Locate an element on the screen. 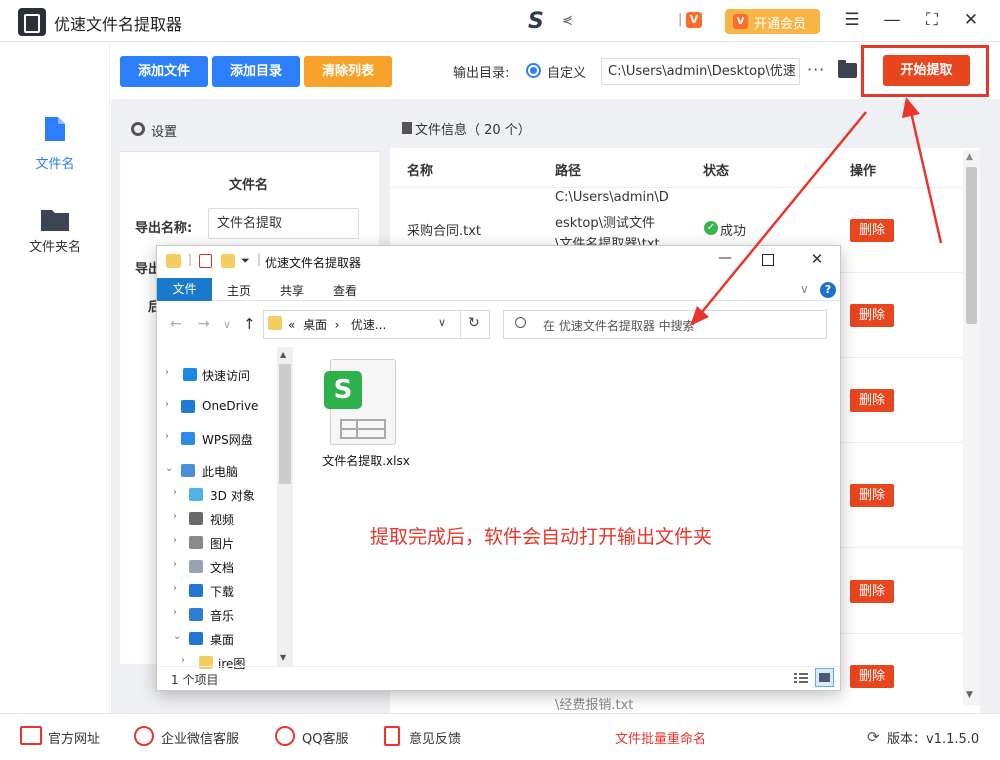 This screenshot has width=1000, height=760. add-file-button: 添加文件 is located at coordinates (164, 71).